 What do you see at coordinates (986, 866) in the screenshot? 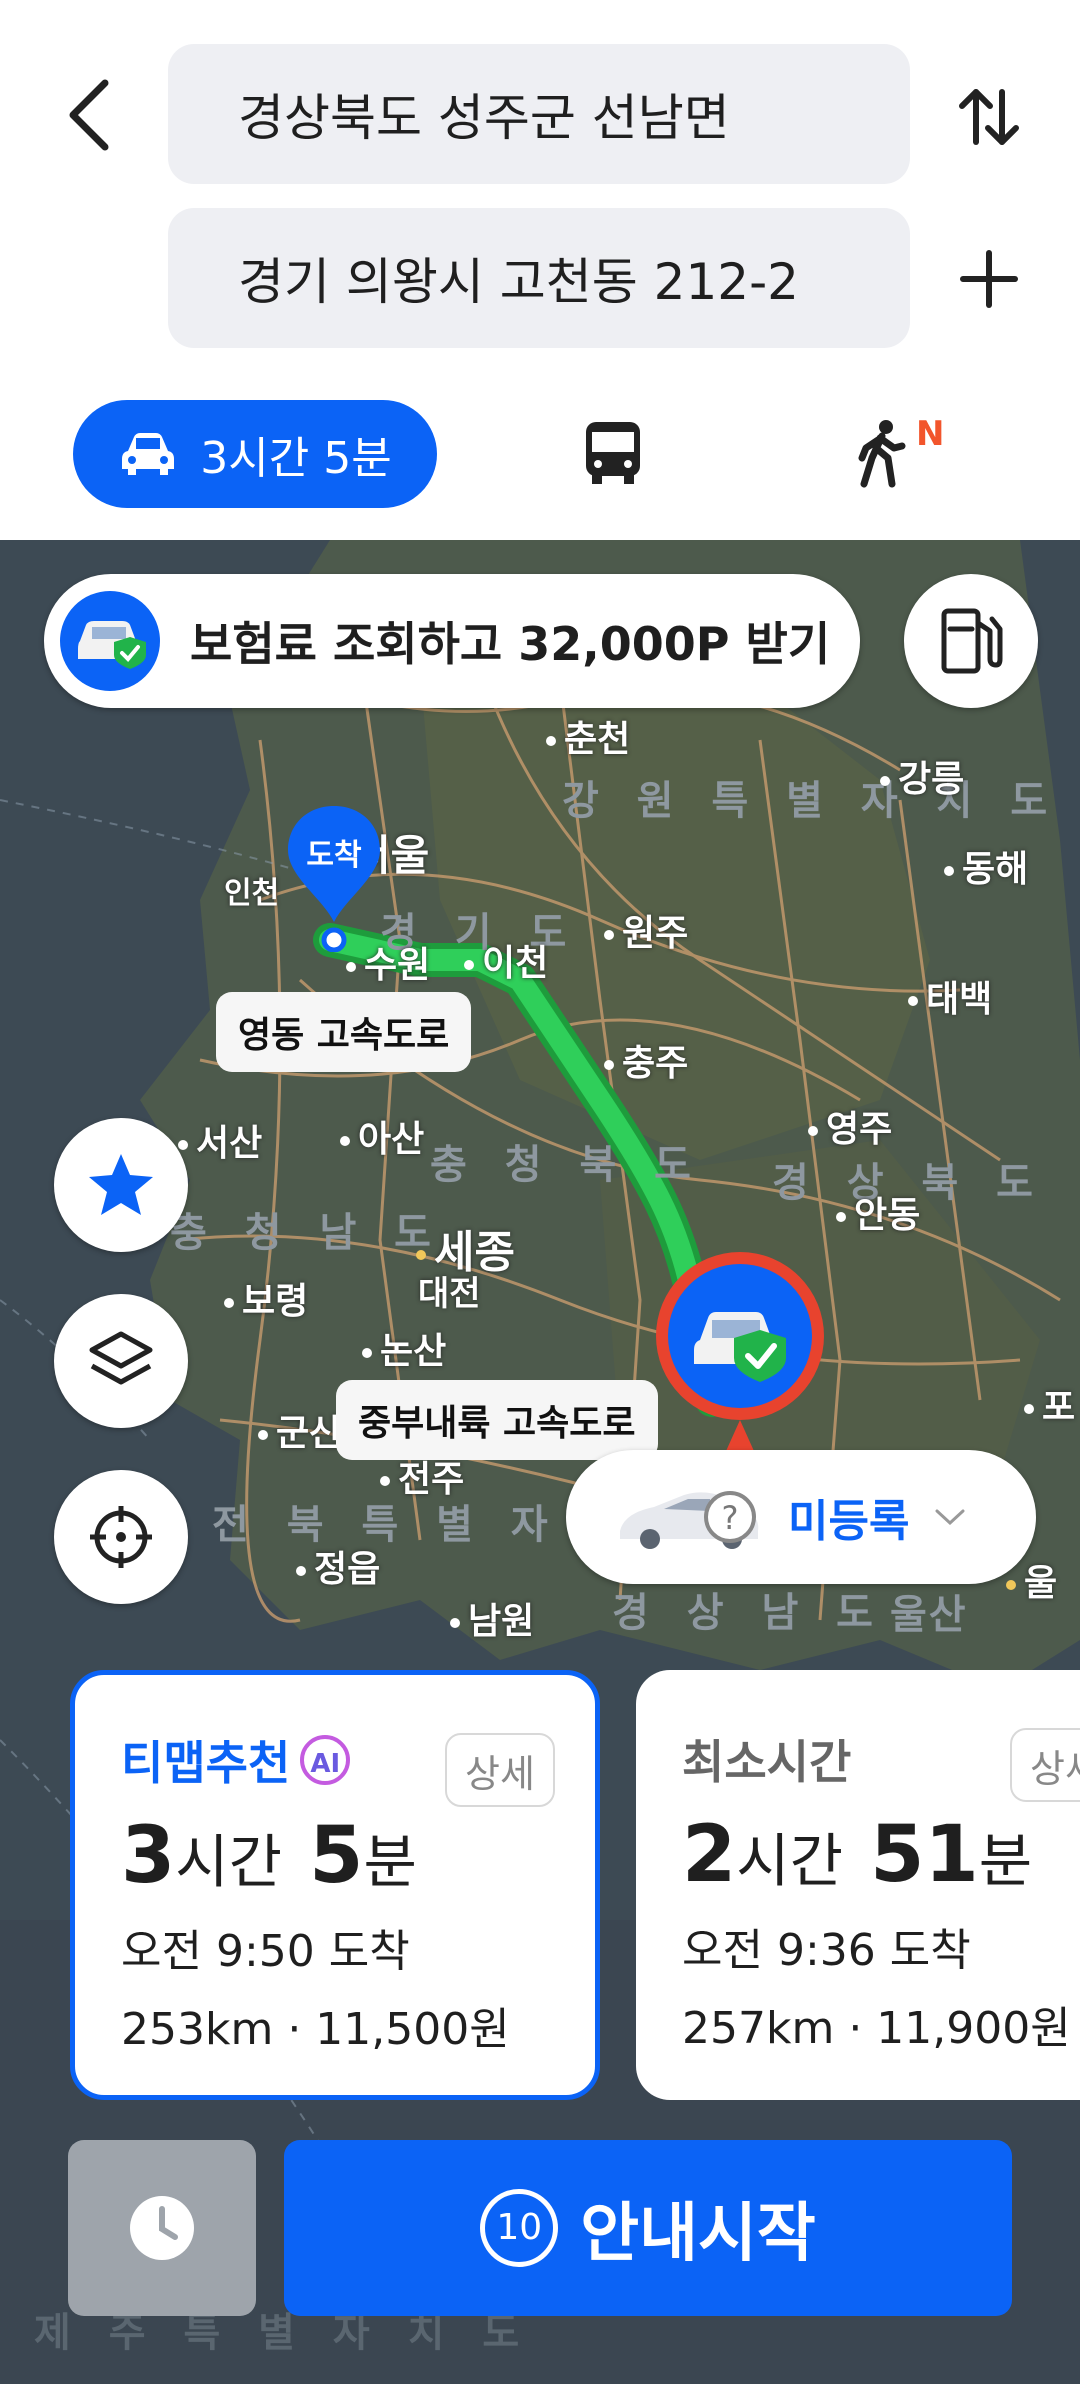
I see `city-label: 동해` at bounding box center [986, 866].